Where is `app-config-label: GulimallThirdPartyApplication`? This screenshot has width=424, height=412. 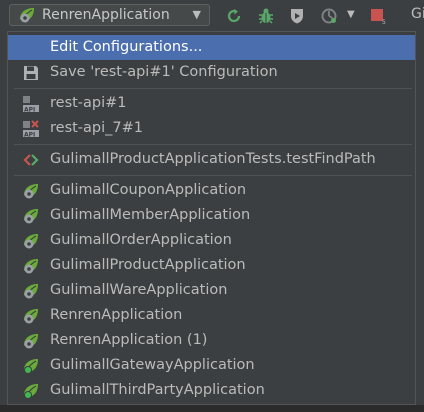
app-config-label: GulimallThirdPartyApplication is located at coordinates (157, 390).